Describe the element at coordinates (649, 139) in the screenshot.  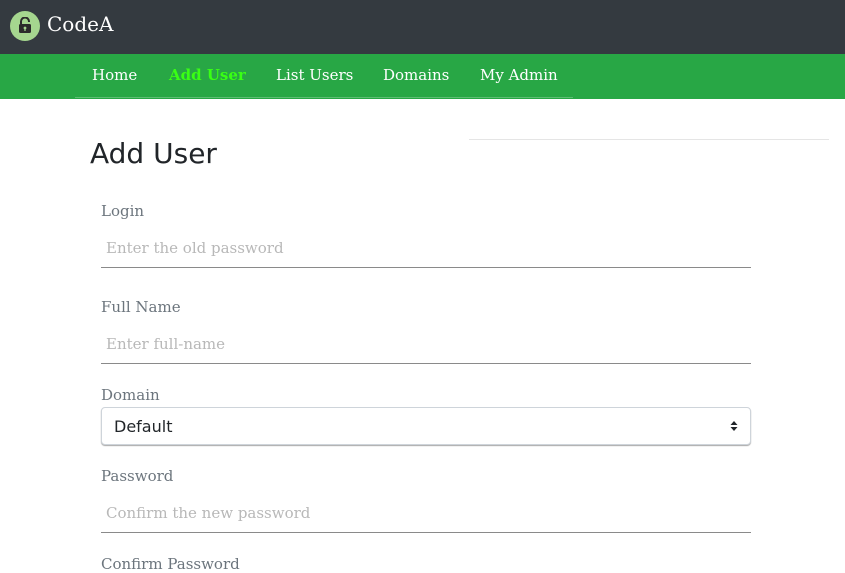
I see `header-divider` at that location.